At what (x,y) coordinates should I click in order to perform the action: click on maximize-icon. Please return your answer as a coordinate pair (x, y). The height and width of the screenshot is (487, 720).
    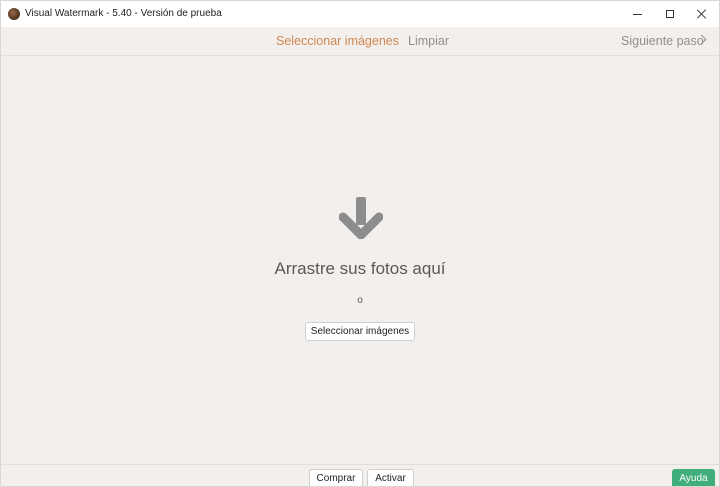
    Looking at the image, I should click on (670, 14).